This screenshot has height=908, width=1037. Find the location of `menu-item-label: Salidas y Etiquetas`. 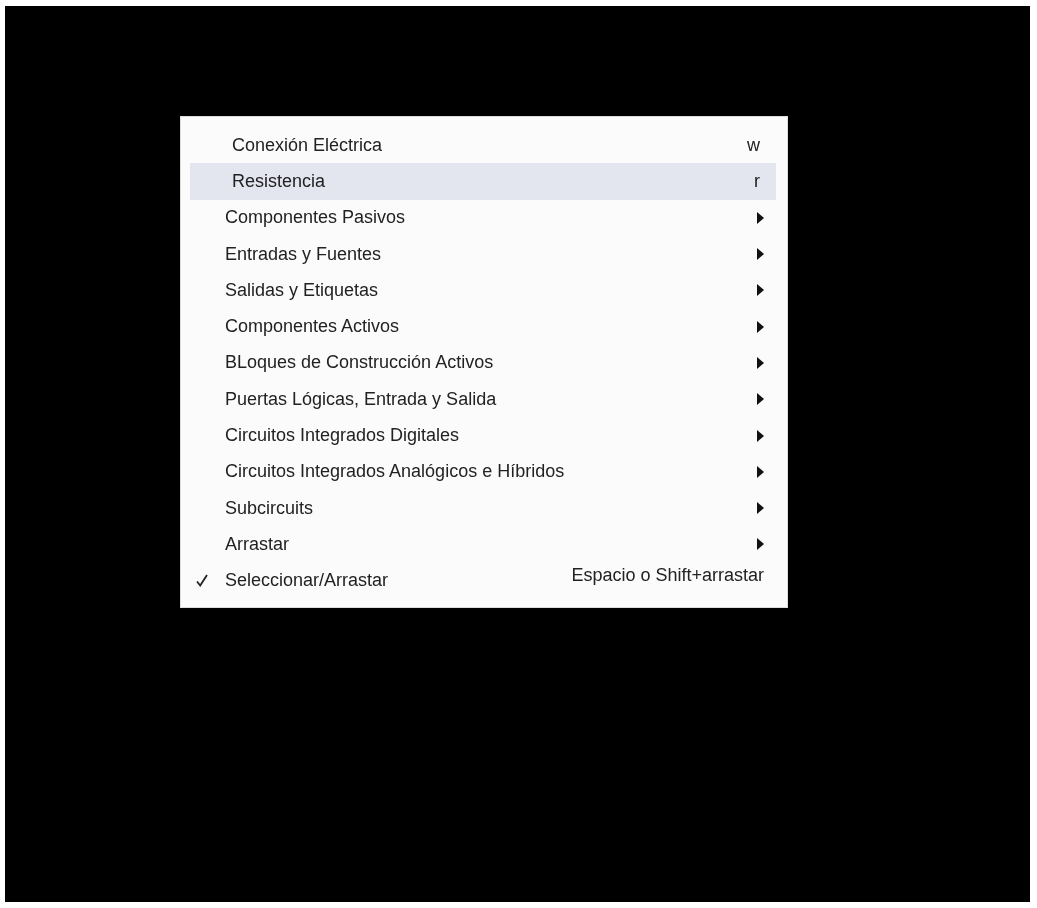

menu-item-label: Salidas y Etiquetas is located at coordinates (302, 290).